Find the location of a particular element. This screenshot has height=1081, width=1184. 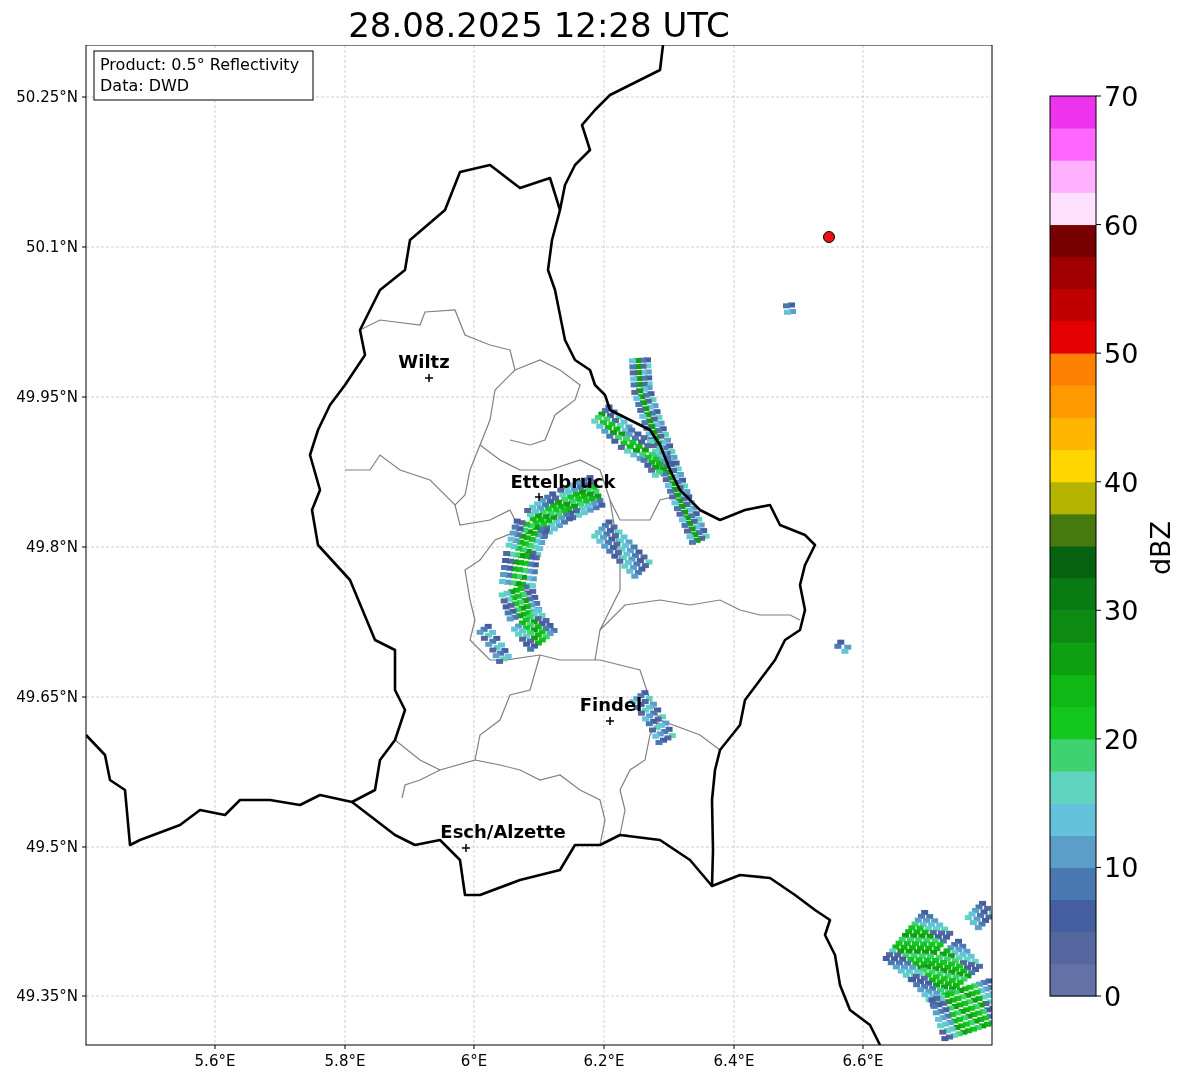

colorbar-tick-label: 40 is located at coordinates (1121, 482).